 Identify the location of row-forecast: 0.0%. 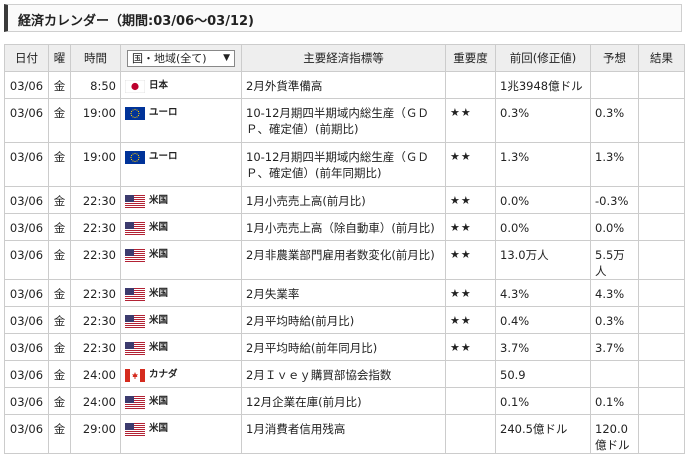
(614, 227).